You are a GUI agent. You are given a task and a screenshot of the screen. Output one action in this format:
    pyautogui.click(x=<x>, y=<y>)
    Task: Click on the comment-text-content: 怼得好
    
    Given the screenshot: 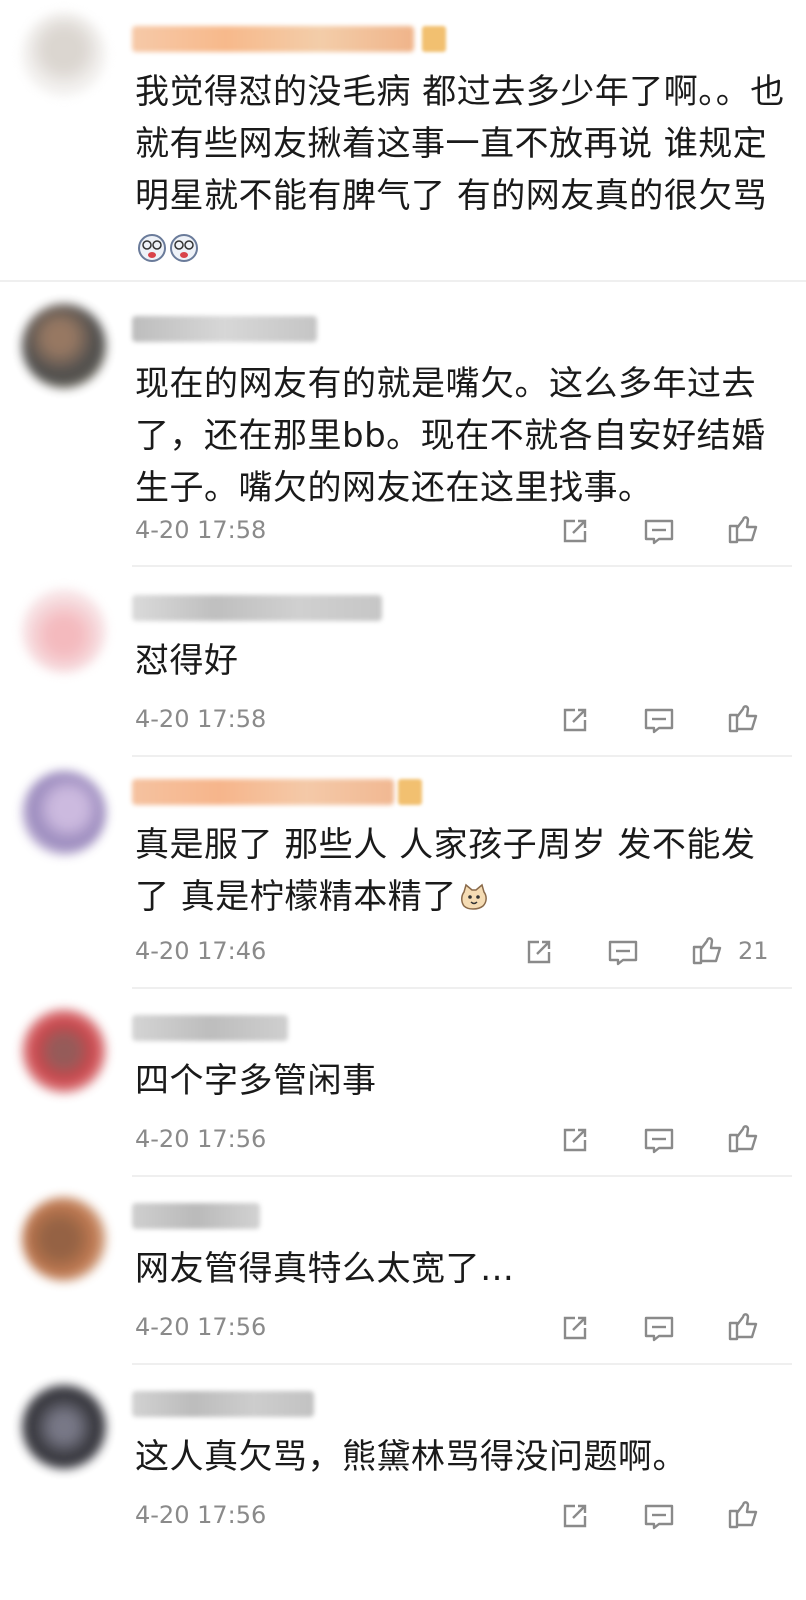 What is the action you would take?
    pyautogui.click(x=187, y=661)
    